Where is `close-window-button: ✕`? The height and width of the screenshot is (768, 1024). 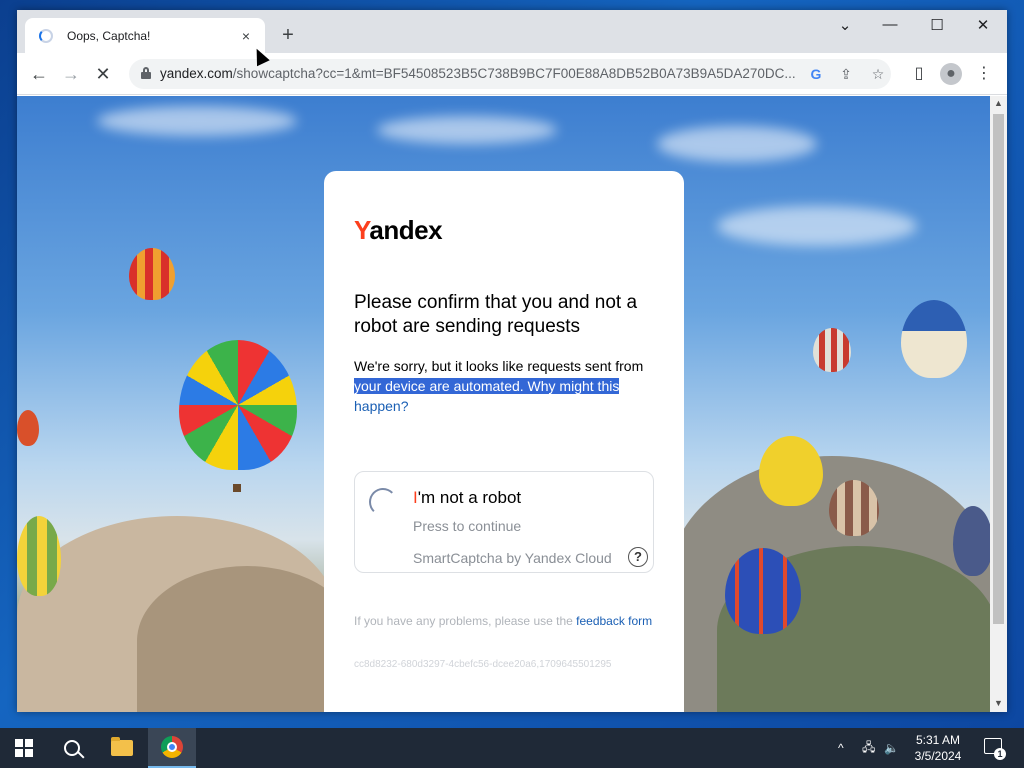 close-window-button: ✕ is located at coordinates (983, 25).